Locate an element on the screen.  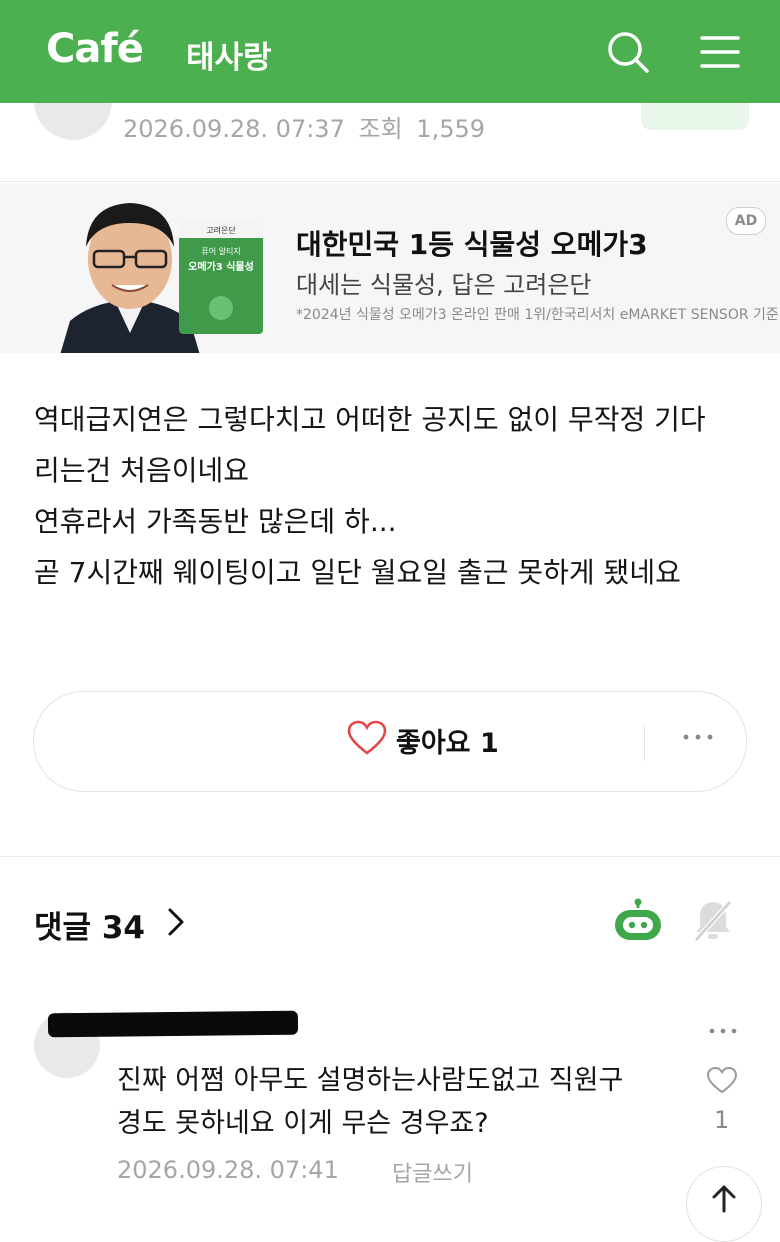
post-meta: 2026.09.28. 07:37 조회 1,559 is located at coordinates (307, 126).